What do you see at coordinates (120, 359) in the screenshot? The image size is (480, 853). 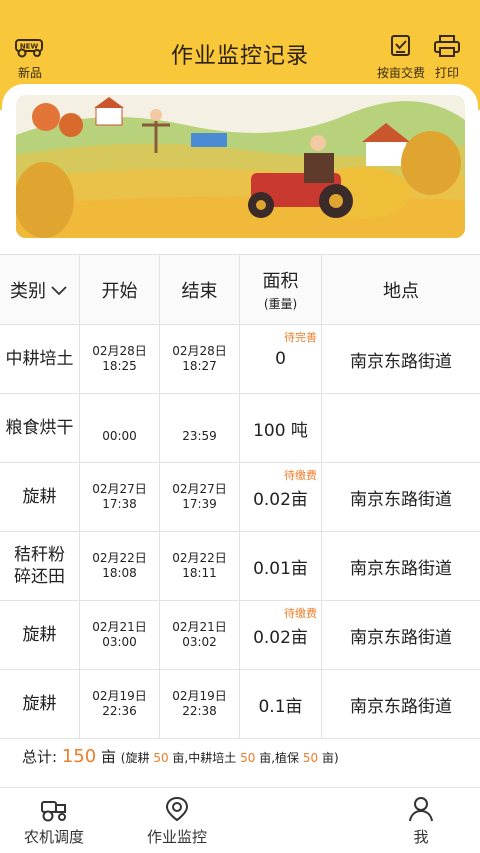 I see `row-start: 02月28日 18:25` at bounding box center [120, 359].